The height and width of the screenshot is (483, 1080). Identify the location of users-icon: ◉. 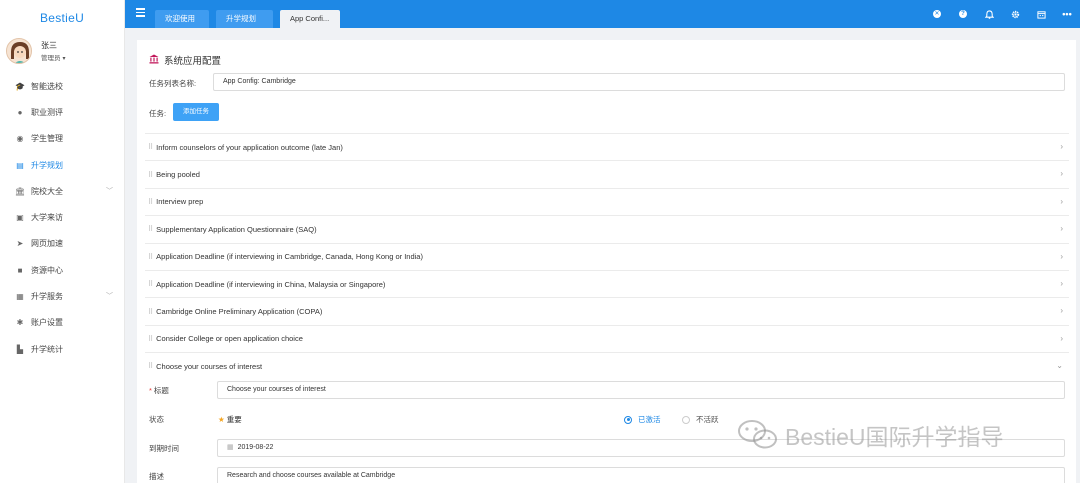
(20, 139).